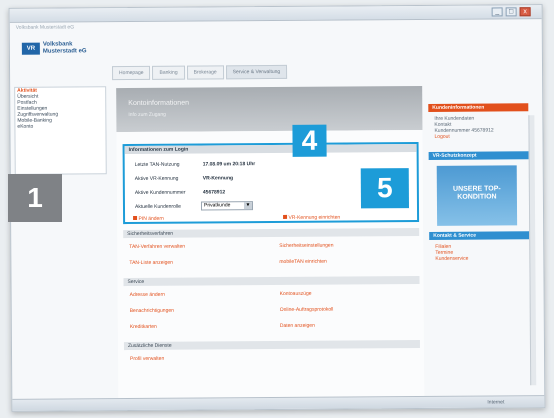  Describe the element at coordinates (532, 250) in the screenshot. I see `scrollbar` at that location.